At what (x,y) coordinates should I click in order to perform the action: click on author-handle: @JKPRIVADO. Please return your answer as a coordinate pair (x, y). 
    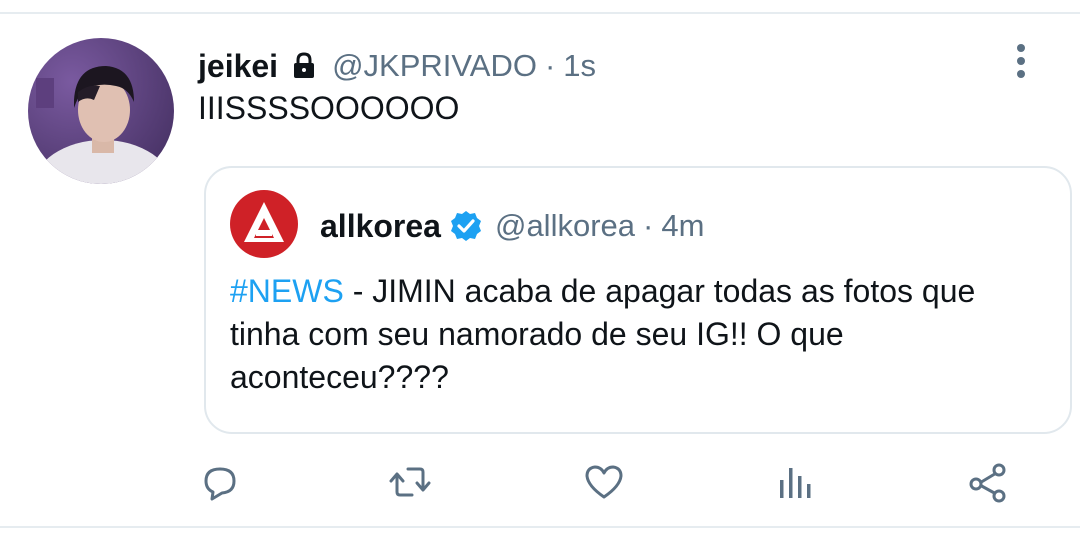
    Looking at the image, I should click on (434, 66).